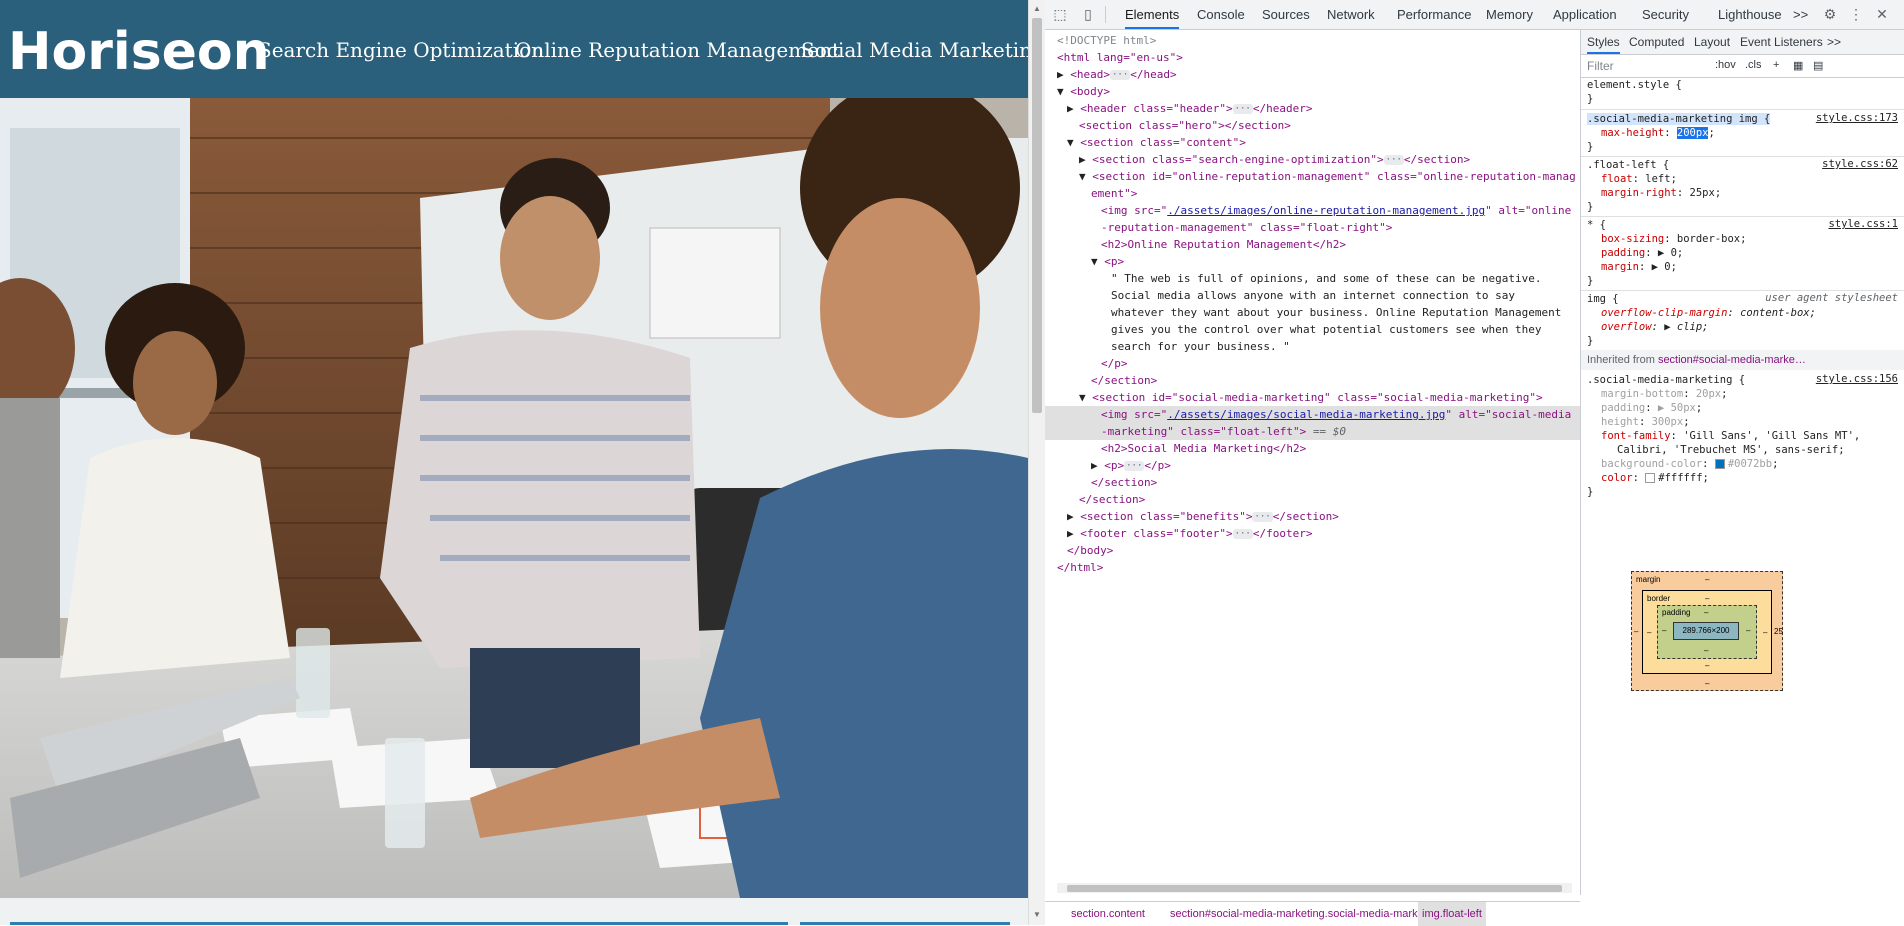 This screenshot has height=926, width=1904. I want to click on dom-horizontal-scrollbar, so click(1314, 888).